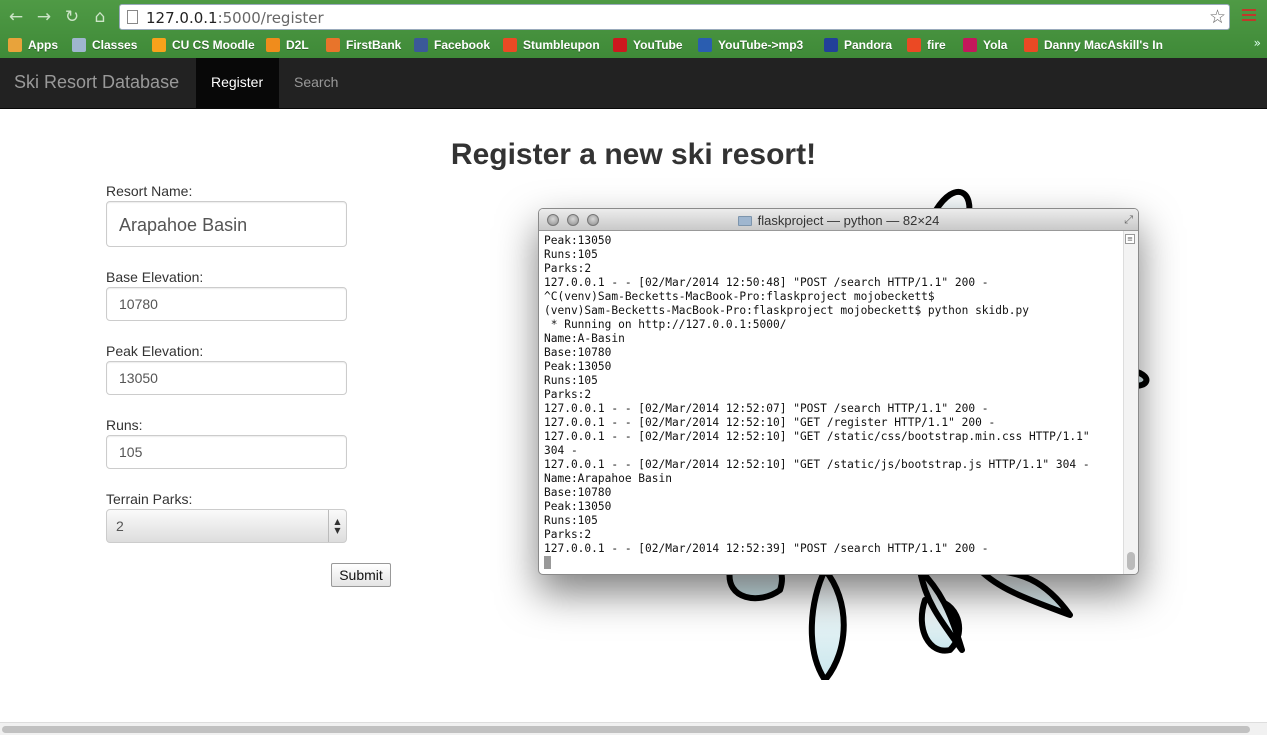 The height and width of the screenshot is (735, 1267). I want to click on facebook-icon, so click(421, 45).